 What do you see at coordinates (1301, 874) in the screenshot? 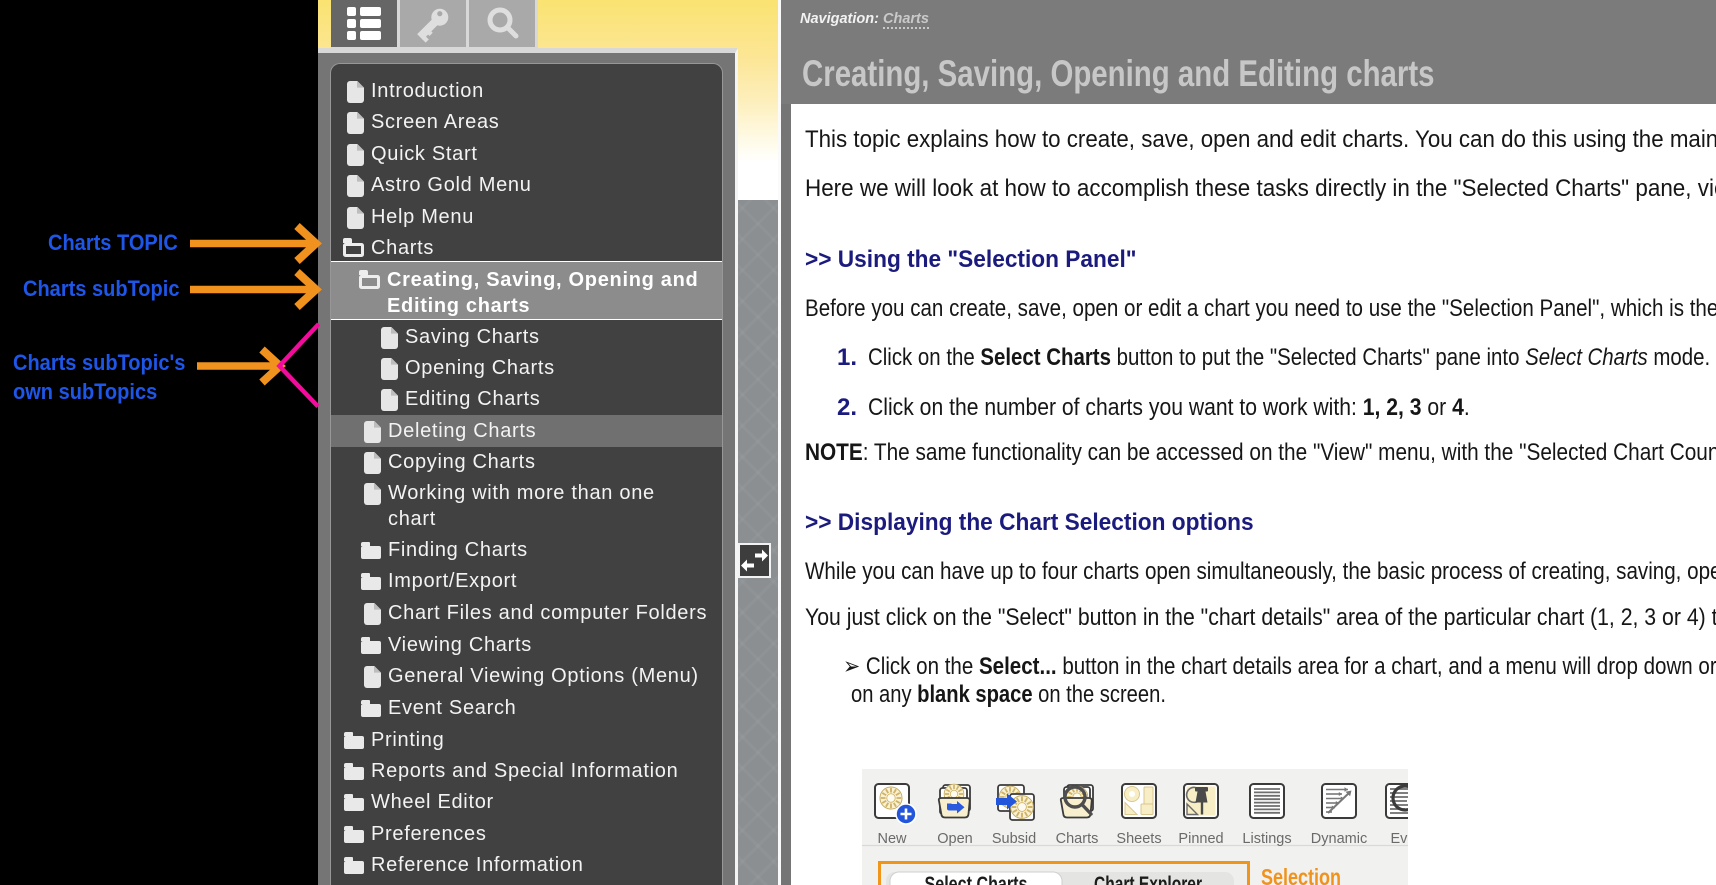
I see `svg-text: Selection` at bounding box center [1301, 874].